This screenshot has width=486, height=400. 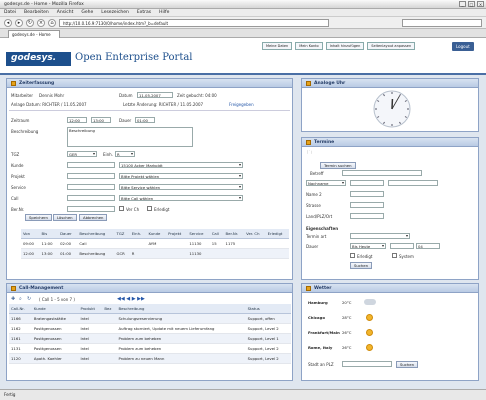 I want to click on to-date-field: 04, so click(x=428, y=246).